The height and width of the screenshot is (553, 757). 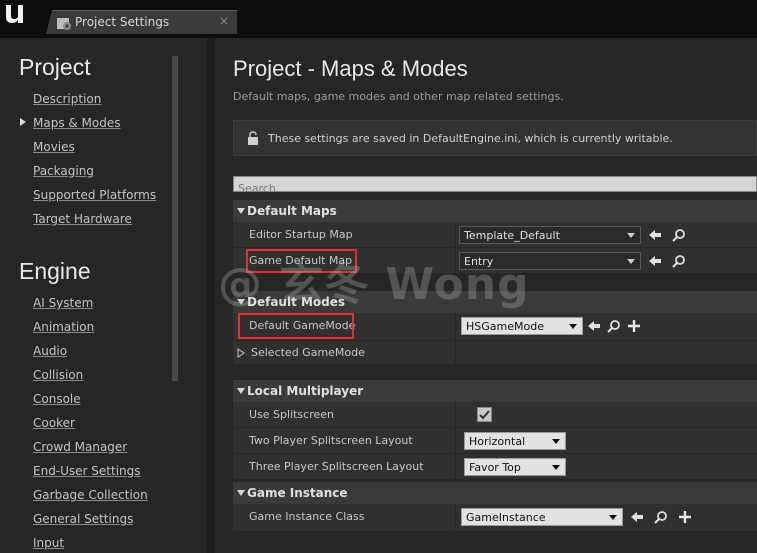 What do you see at coordinates (253, 138) in the screenshot?
I see `lock-icon` at bounding box center [253, 138].